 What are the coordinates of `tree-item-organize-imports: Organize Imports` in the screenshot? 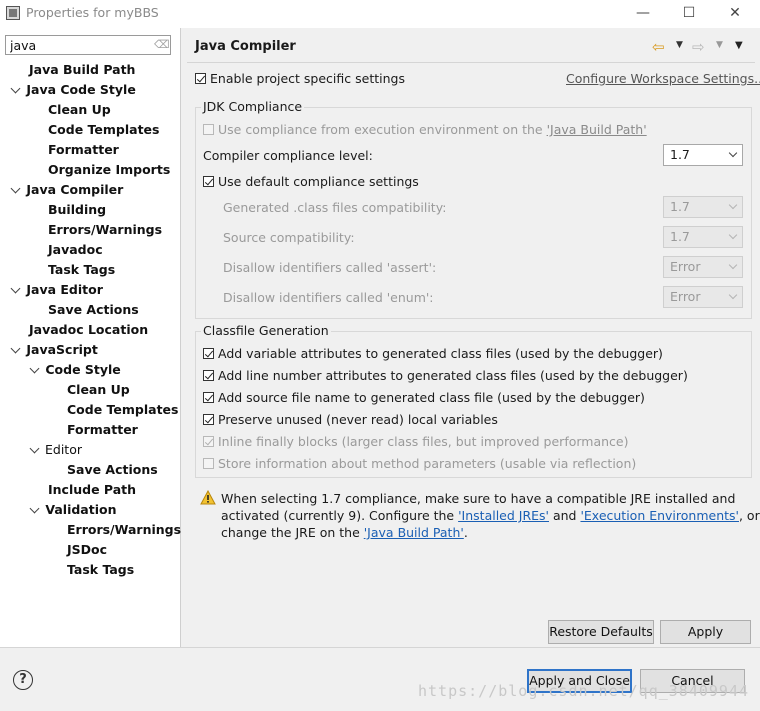 It's located at (95, 170).